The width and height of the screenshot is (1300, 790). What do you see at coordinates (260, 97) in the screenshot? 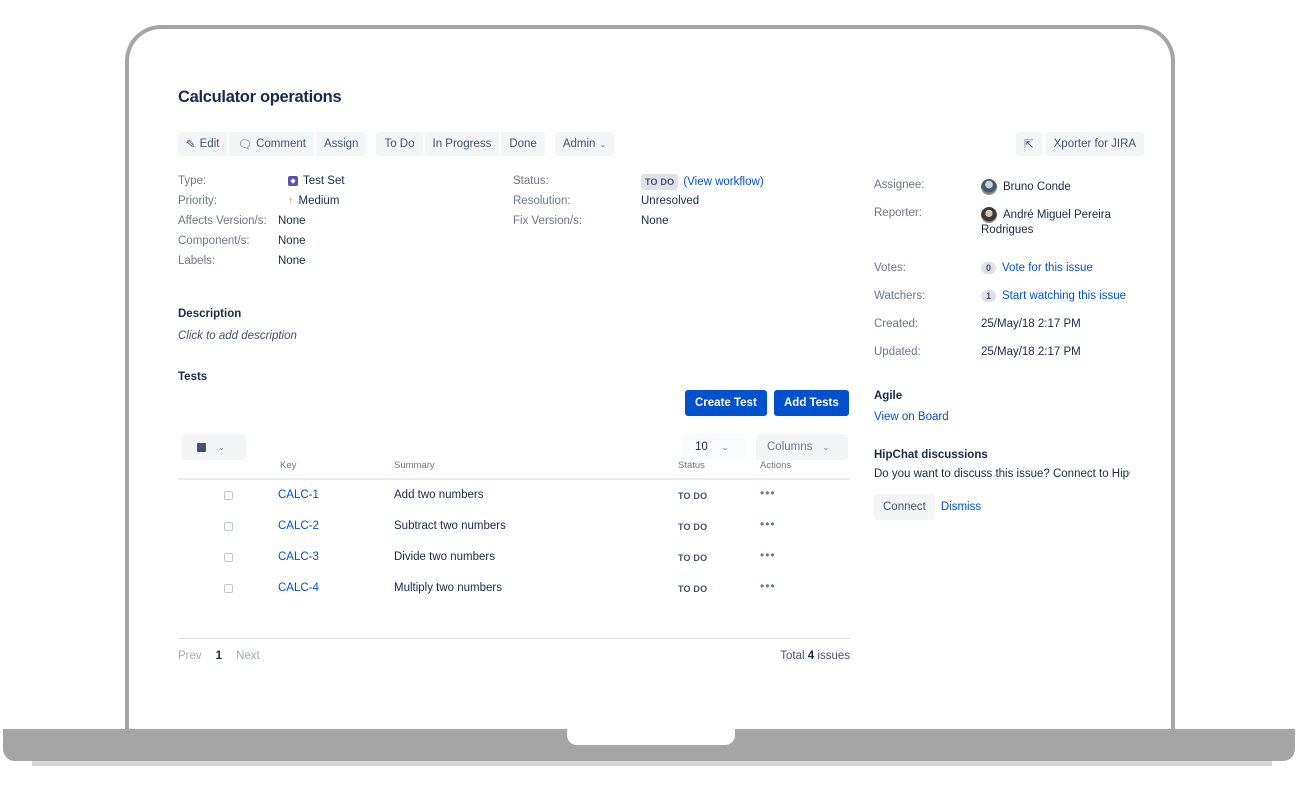
I see `issue-title: Calculator operations` at bounding box center [260, 97].